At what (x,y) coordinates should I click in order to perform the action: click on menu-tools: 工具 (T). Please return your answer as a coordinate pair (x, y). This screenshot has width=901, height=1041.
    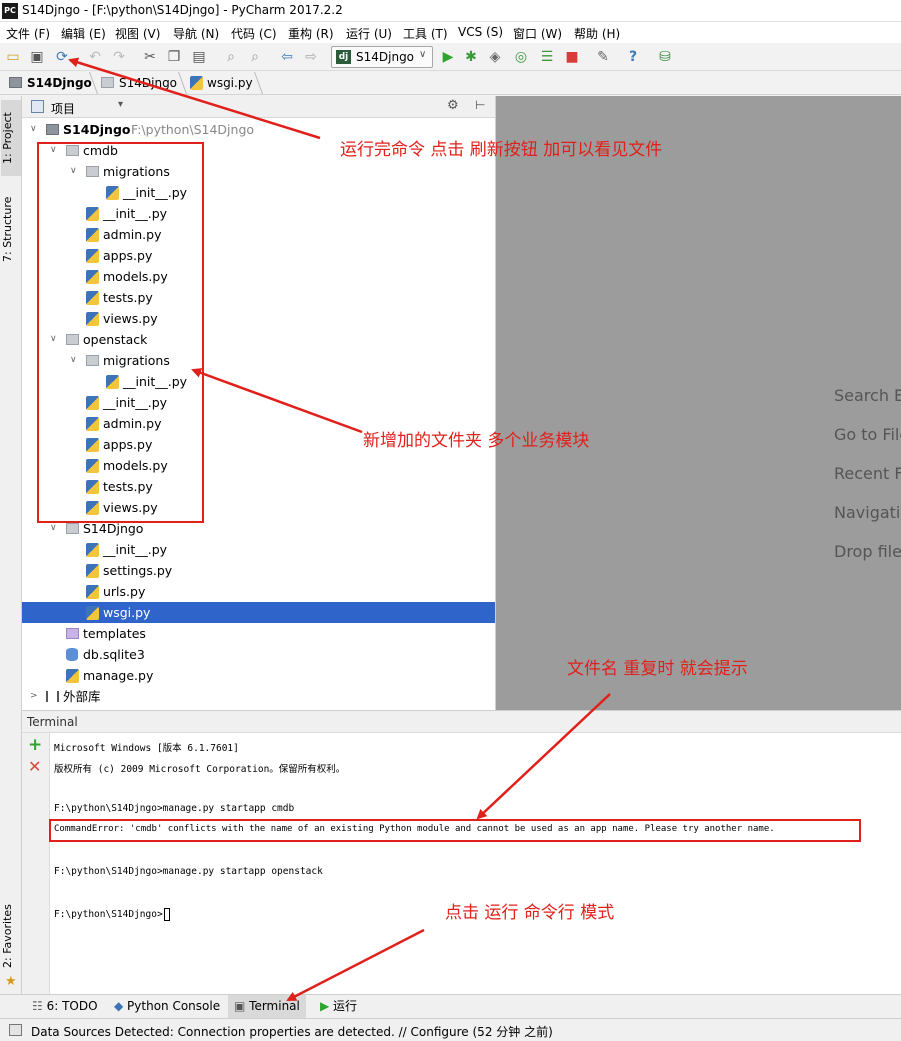
    Looking at the image, I should click on (425, 33).